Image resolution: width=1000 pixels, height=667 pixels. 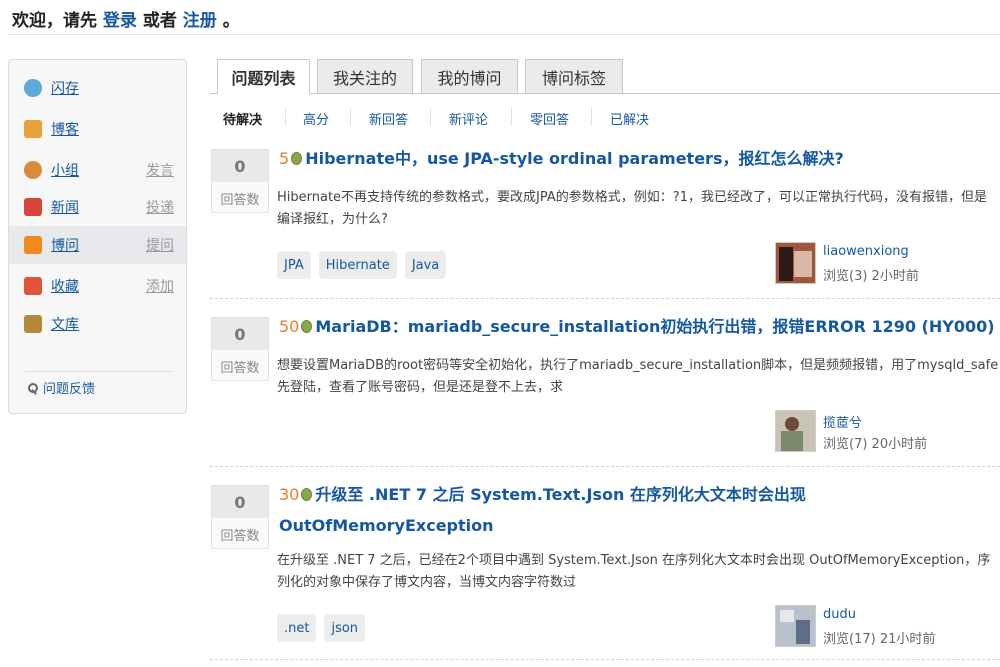 What do you see at coordinates (263, 76) in the screenshot?
I see `tab-question-list: 问题列表` at bounding box center [263, 76].